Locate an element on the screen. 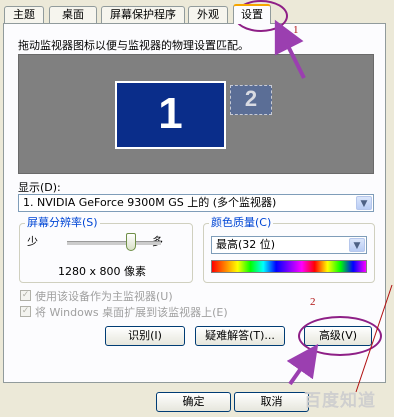  arrow-to-advanced-button is located at coordinates (302, 364).